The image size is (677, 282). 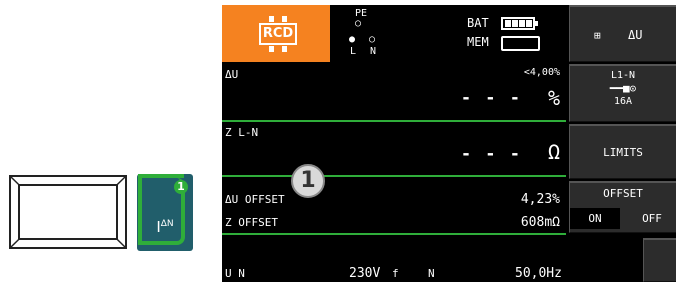 What do you see at coordinates (478, 42) in the screenshot?
I see `mem-label: MEM` at bounding box center [478, 42].